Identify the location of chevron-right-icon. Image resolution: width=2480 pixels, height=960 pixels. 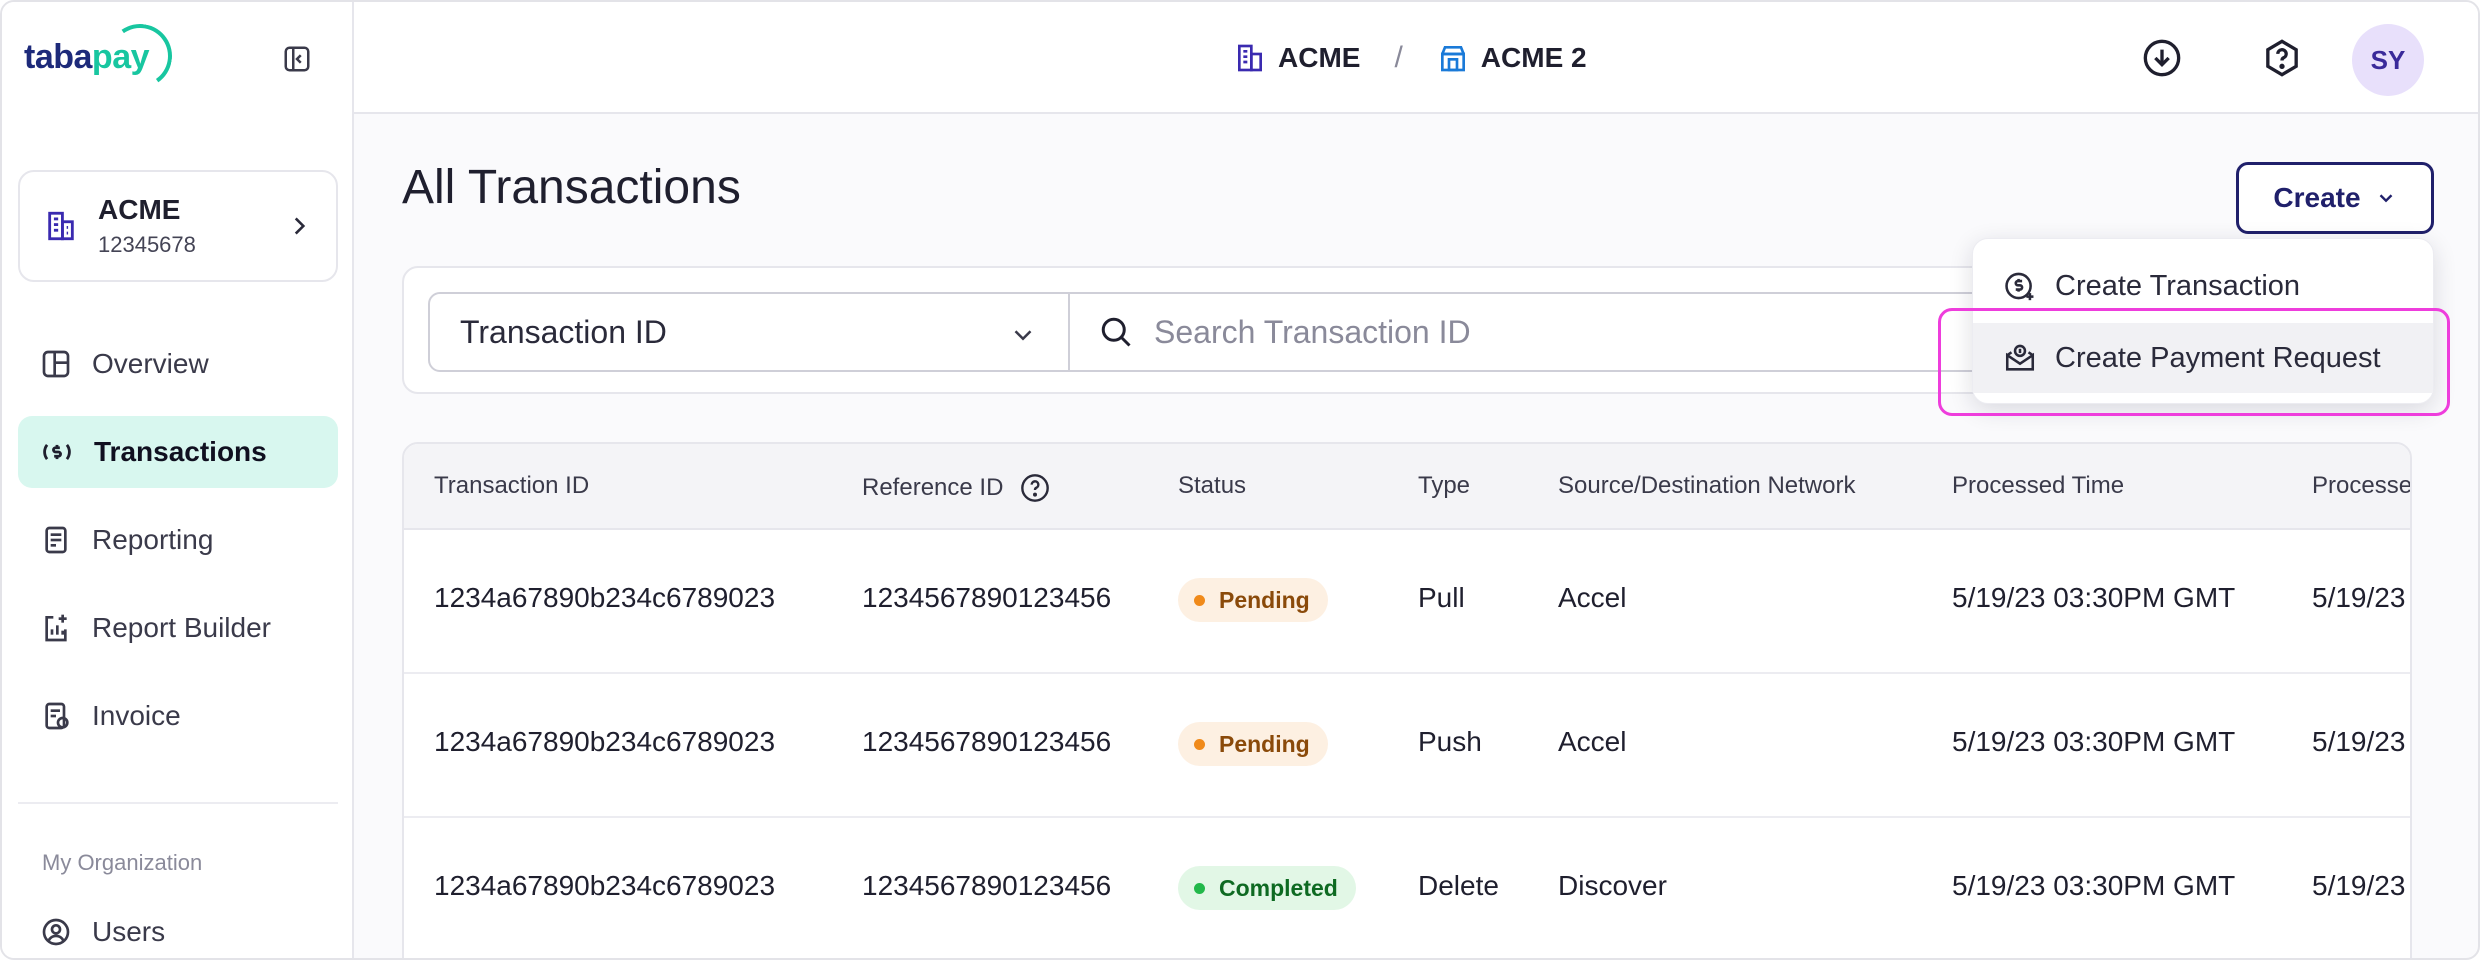
(300, 226).